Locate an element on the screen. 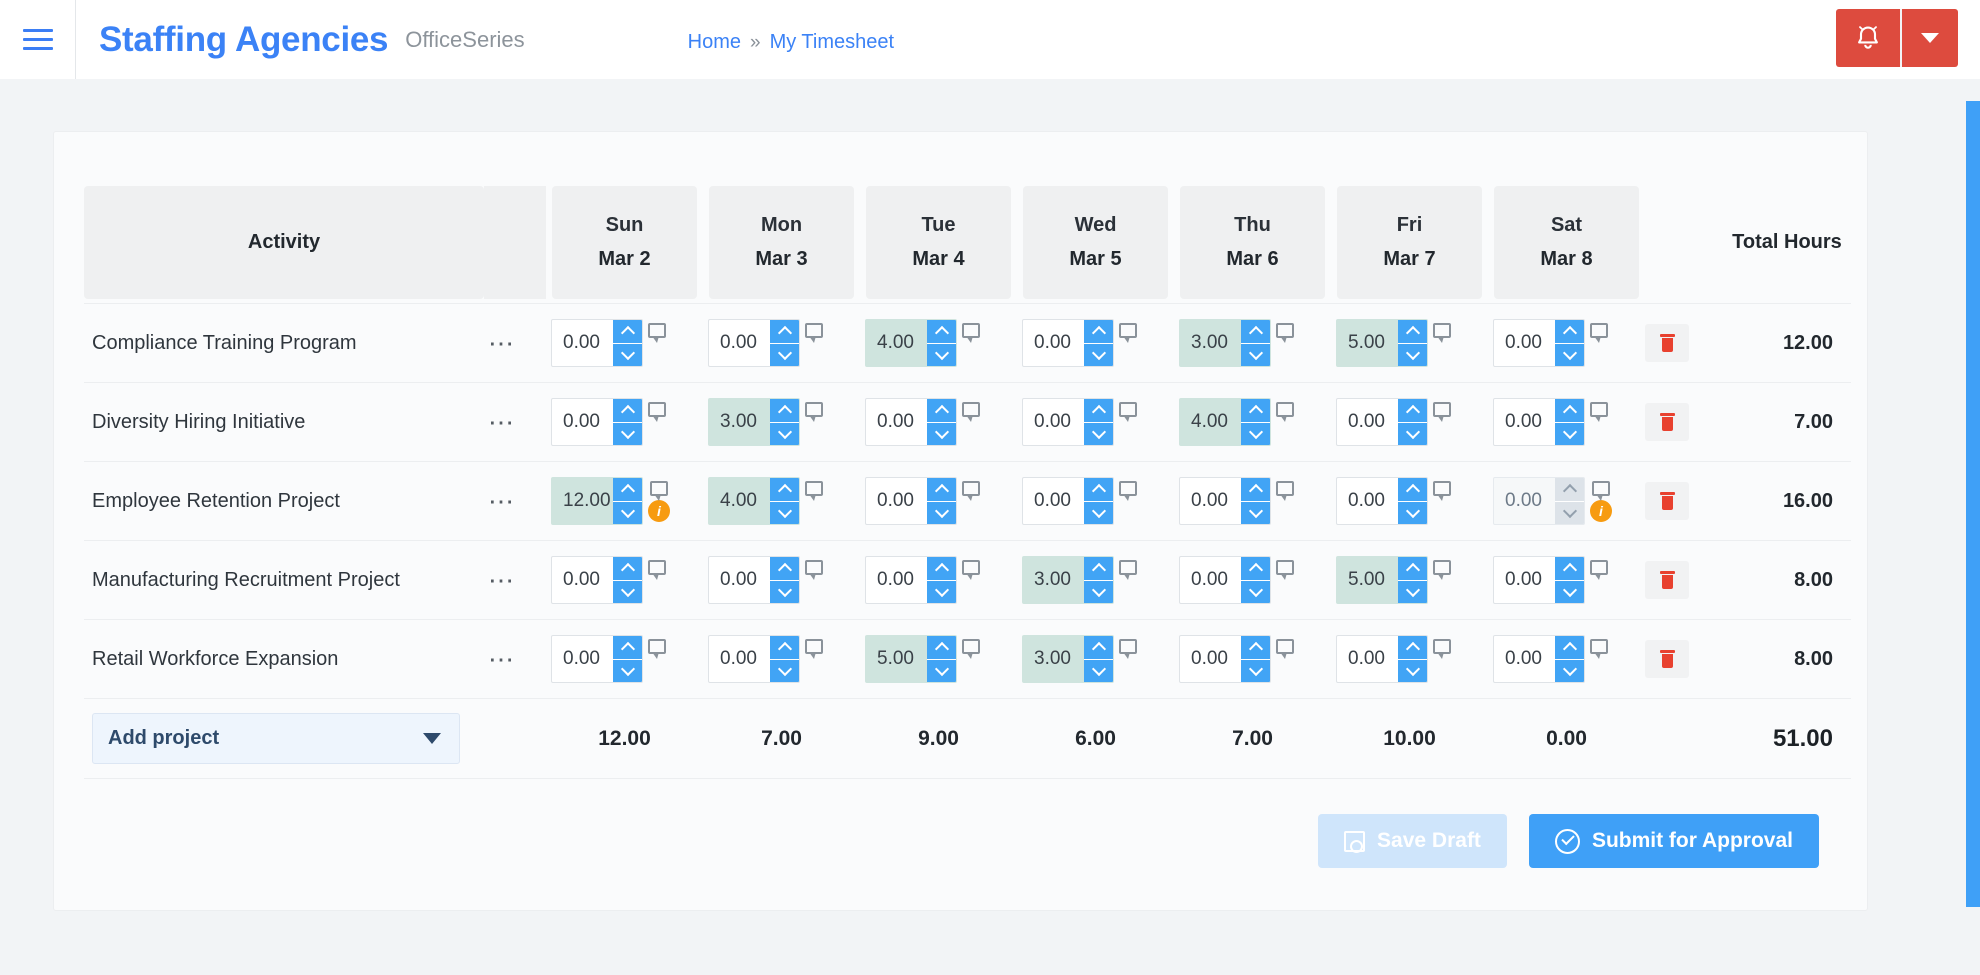  hours-input: 4.00 is located at coordinates (739, 501).